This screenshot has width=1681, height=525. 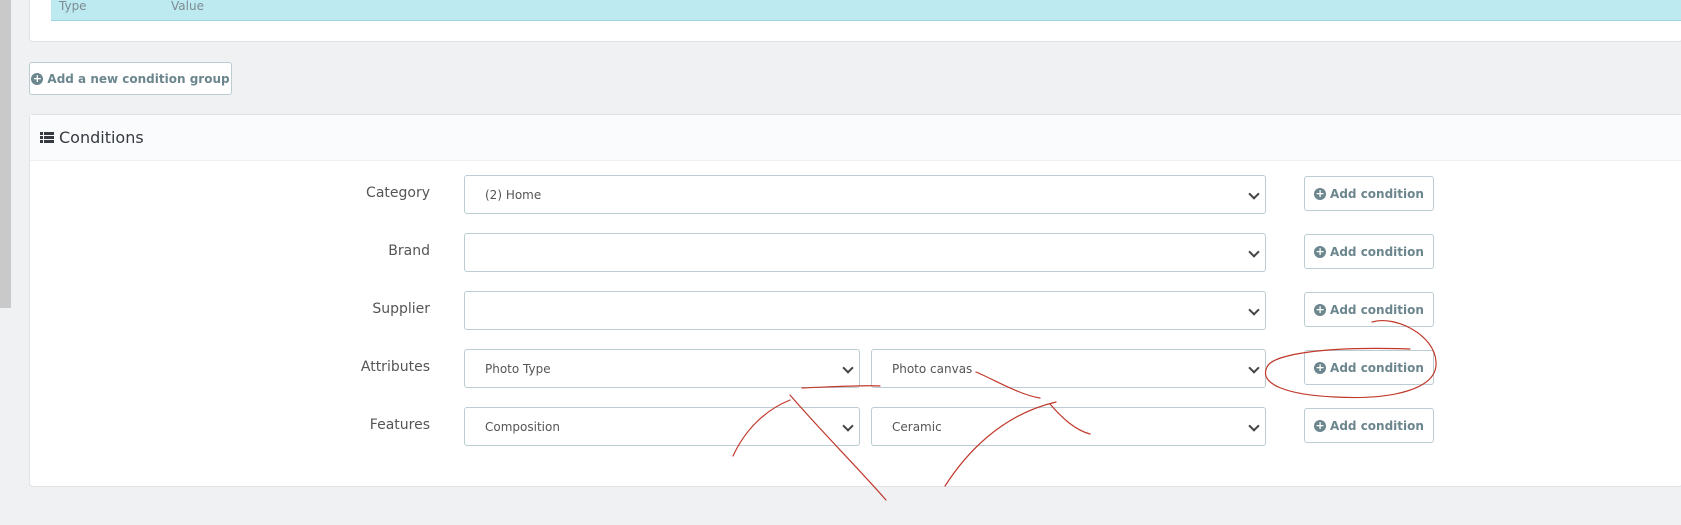 What do you see at coordinates (138, 78) in the screenshot?
I see `add-condition-group-label: Add a new condition group` at bounding box center [138, 78].